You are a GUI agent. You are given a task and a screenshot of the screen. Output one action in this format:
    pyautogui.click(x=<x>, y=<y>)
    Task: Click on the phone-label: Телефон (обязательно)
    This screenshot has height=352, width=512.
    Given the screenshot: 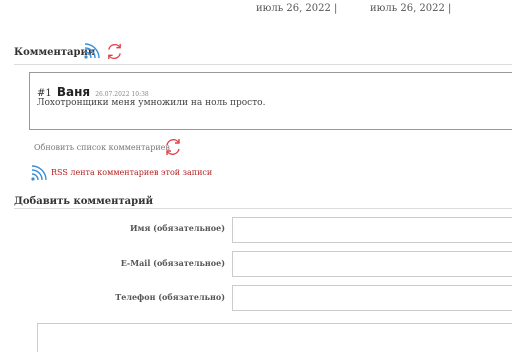 What is the action you would take?
    pyautogui.click(x=170, y=297)
    